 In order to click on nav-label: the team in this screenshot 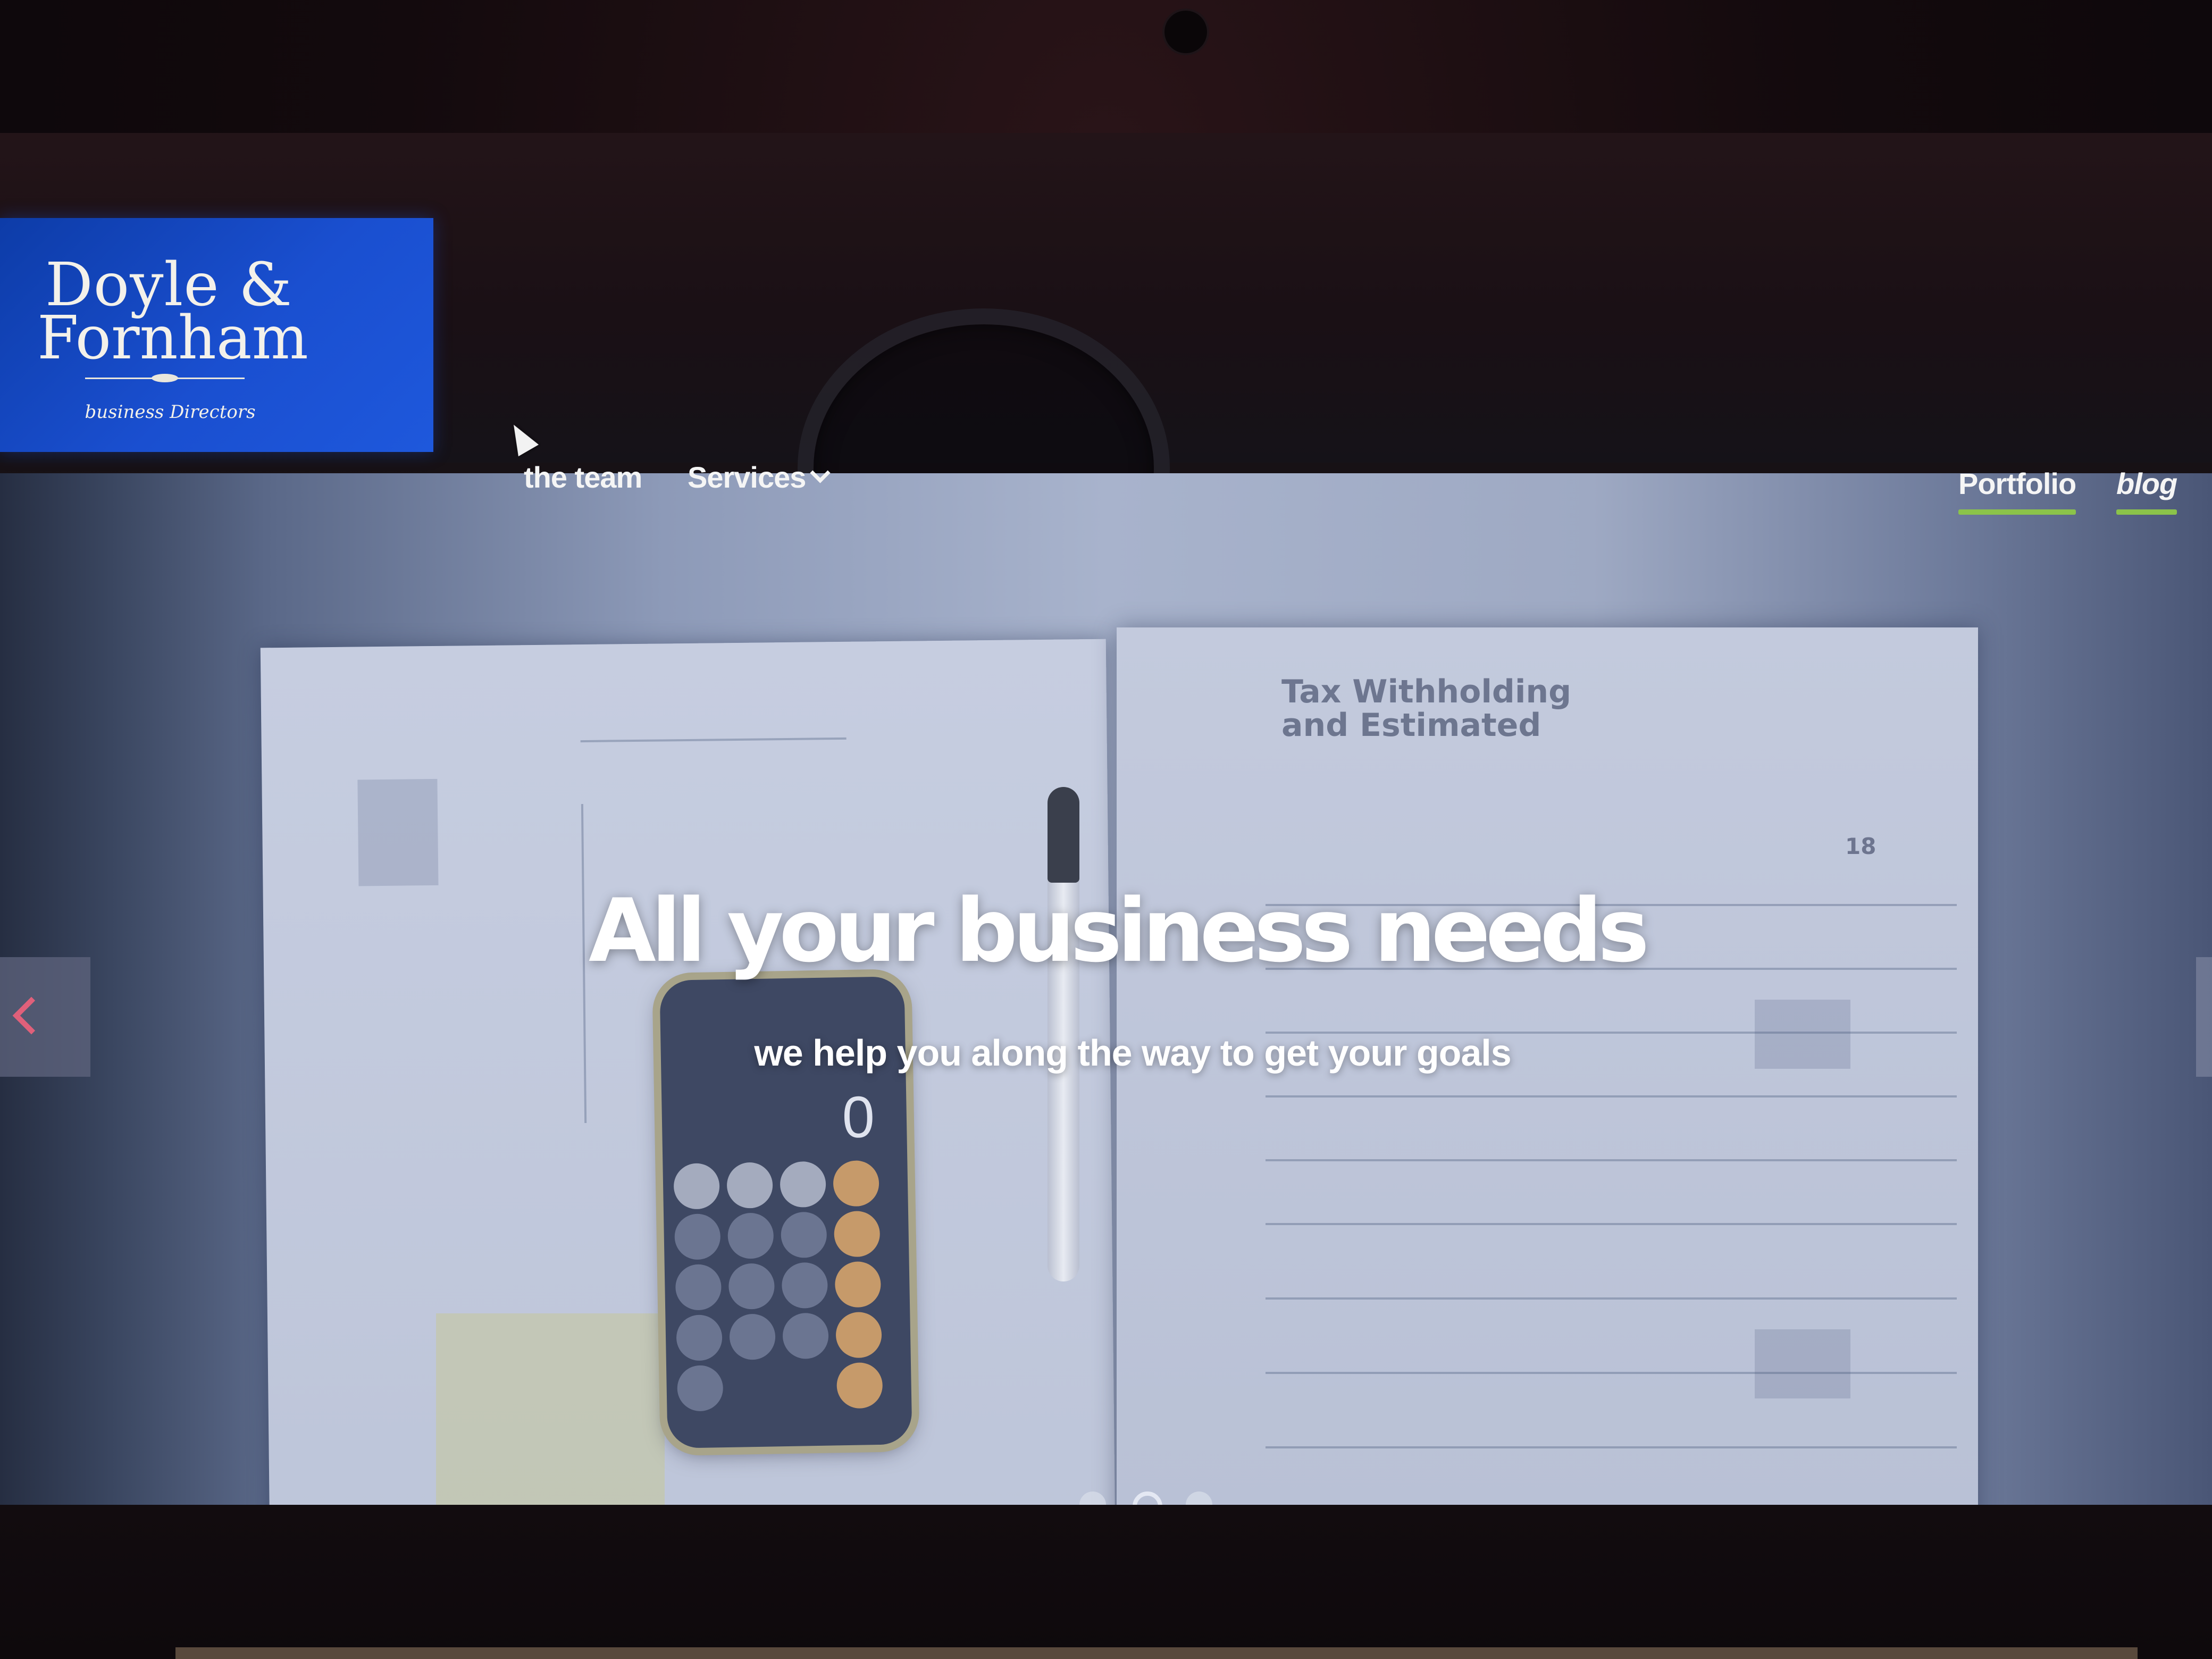, I will do `click(583, 477)`.